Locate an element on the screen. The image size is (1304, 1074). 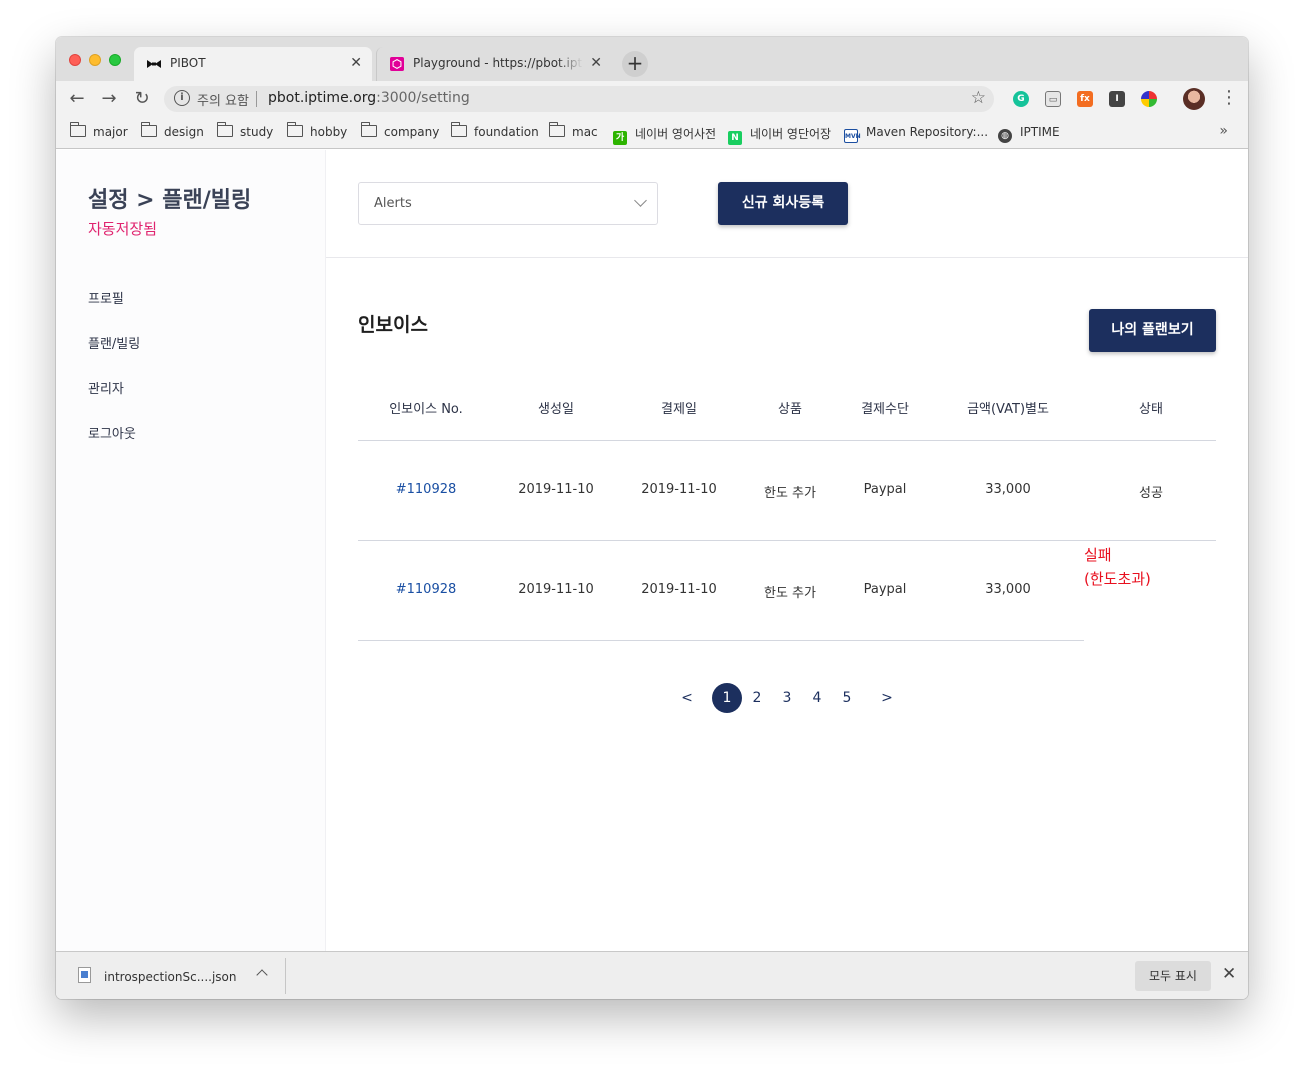
minimize-window-button is located at coordinates (95, 60).